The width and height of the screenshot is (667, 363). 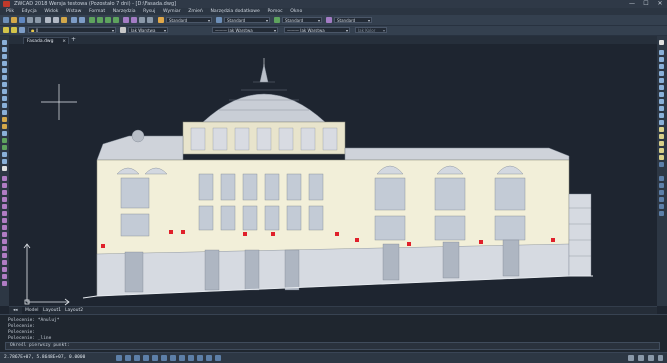 What do you see at coordinates (74, 20) in the screenshot?
I see `undo-icon` at bounding box center [74, 20].